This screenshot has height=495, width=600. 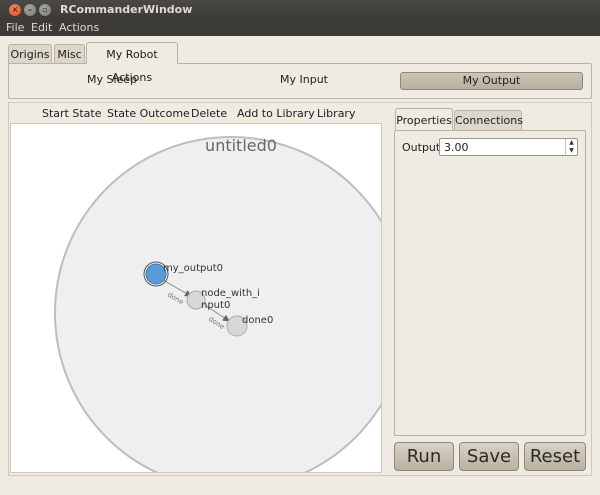 I want to click on window-title: RCommanderWindow, so click(x=126, y=9).